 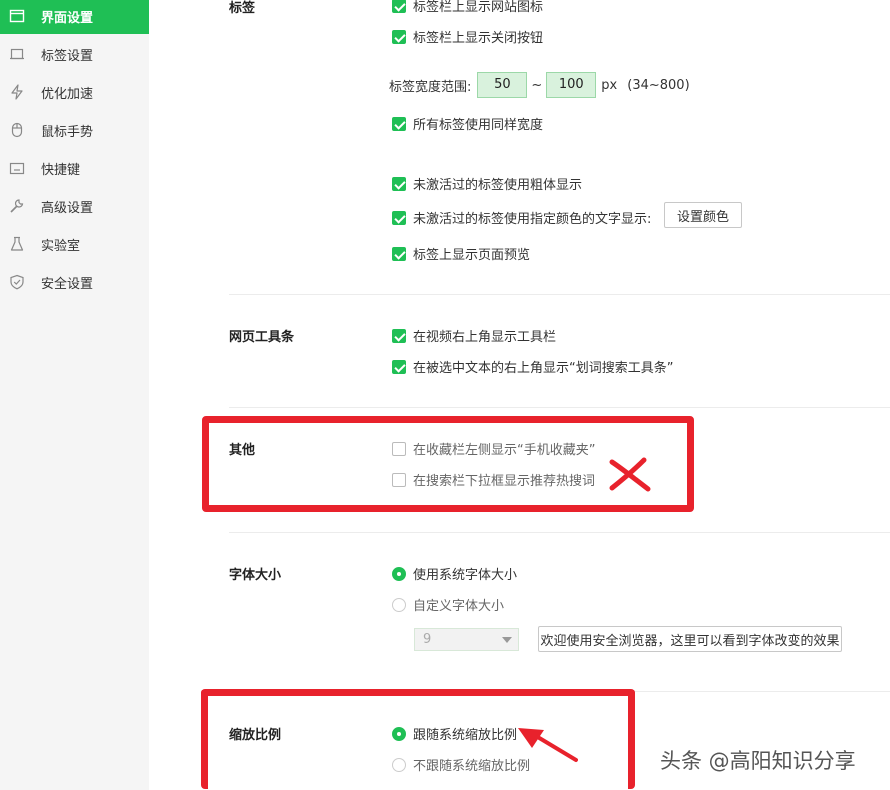 I want to click on flask-icon, so click(x=17, y=244).